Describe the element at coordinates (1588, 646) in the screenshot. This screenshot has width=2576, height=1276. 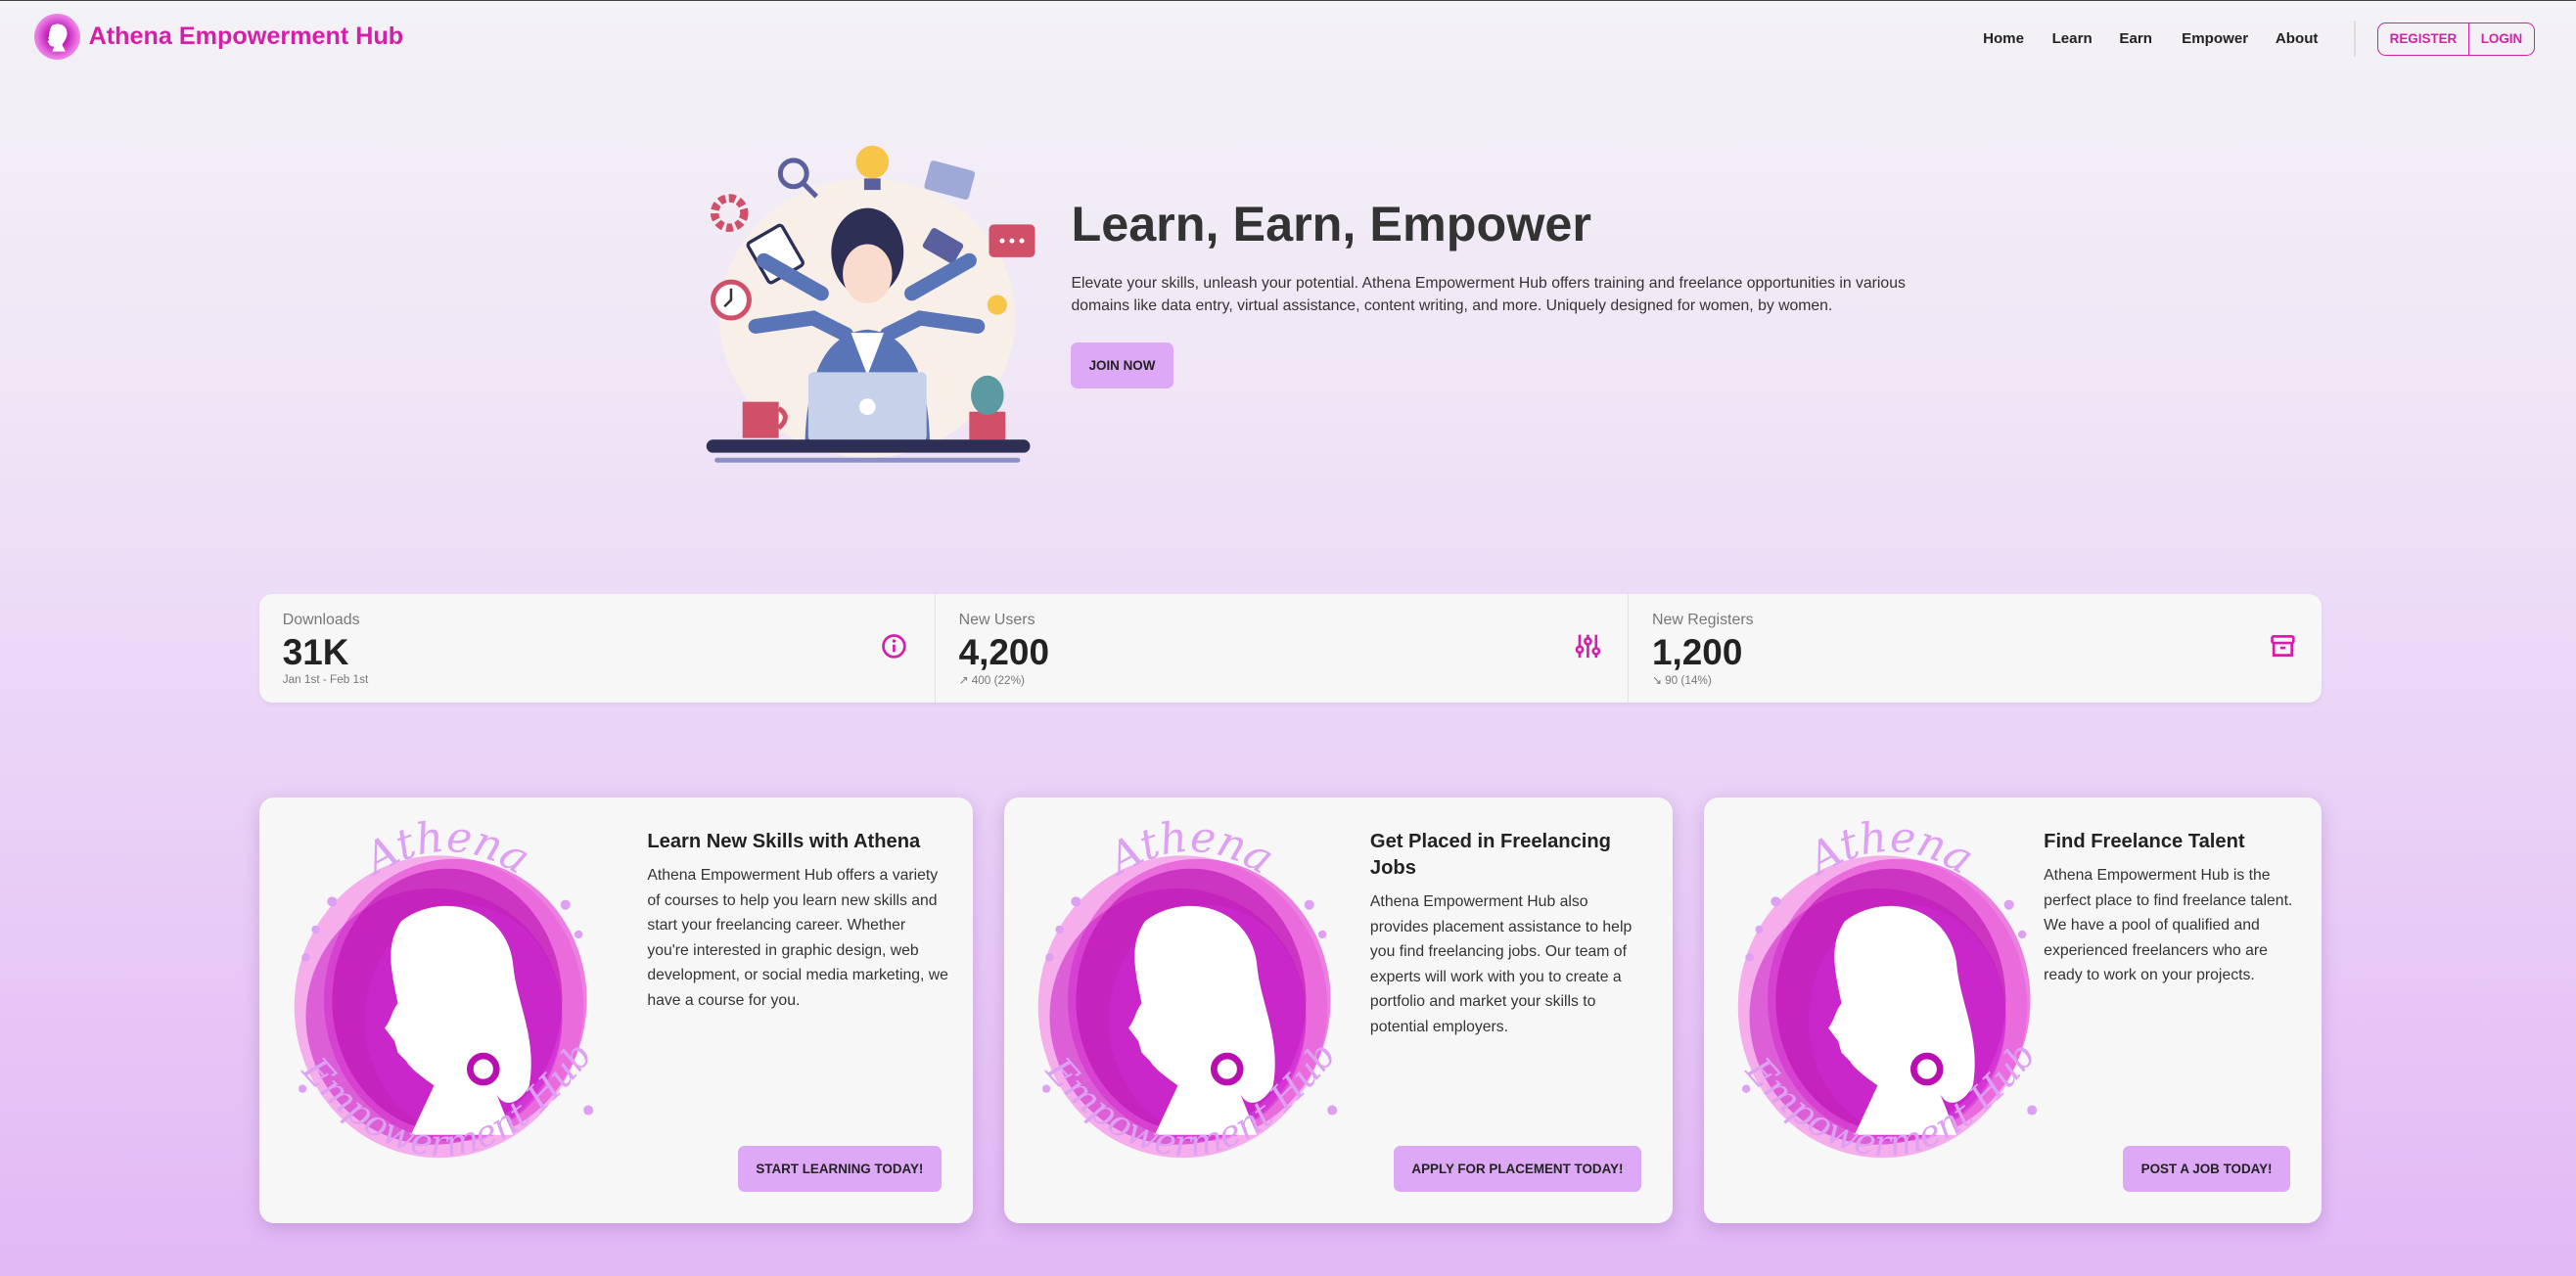
I see `sliders-icon` at that location.